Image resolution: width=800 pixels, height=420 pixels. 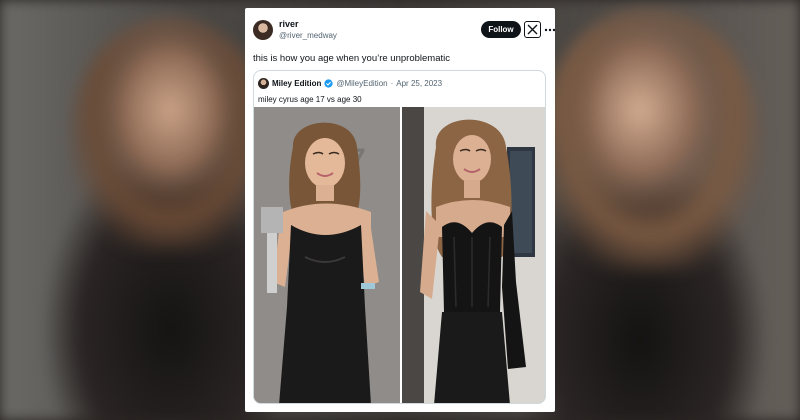 I want to click on author-avatar, so click(x=263, y=30).